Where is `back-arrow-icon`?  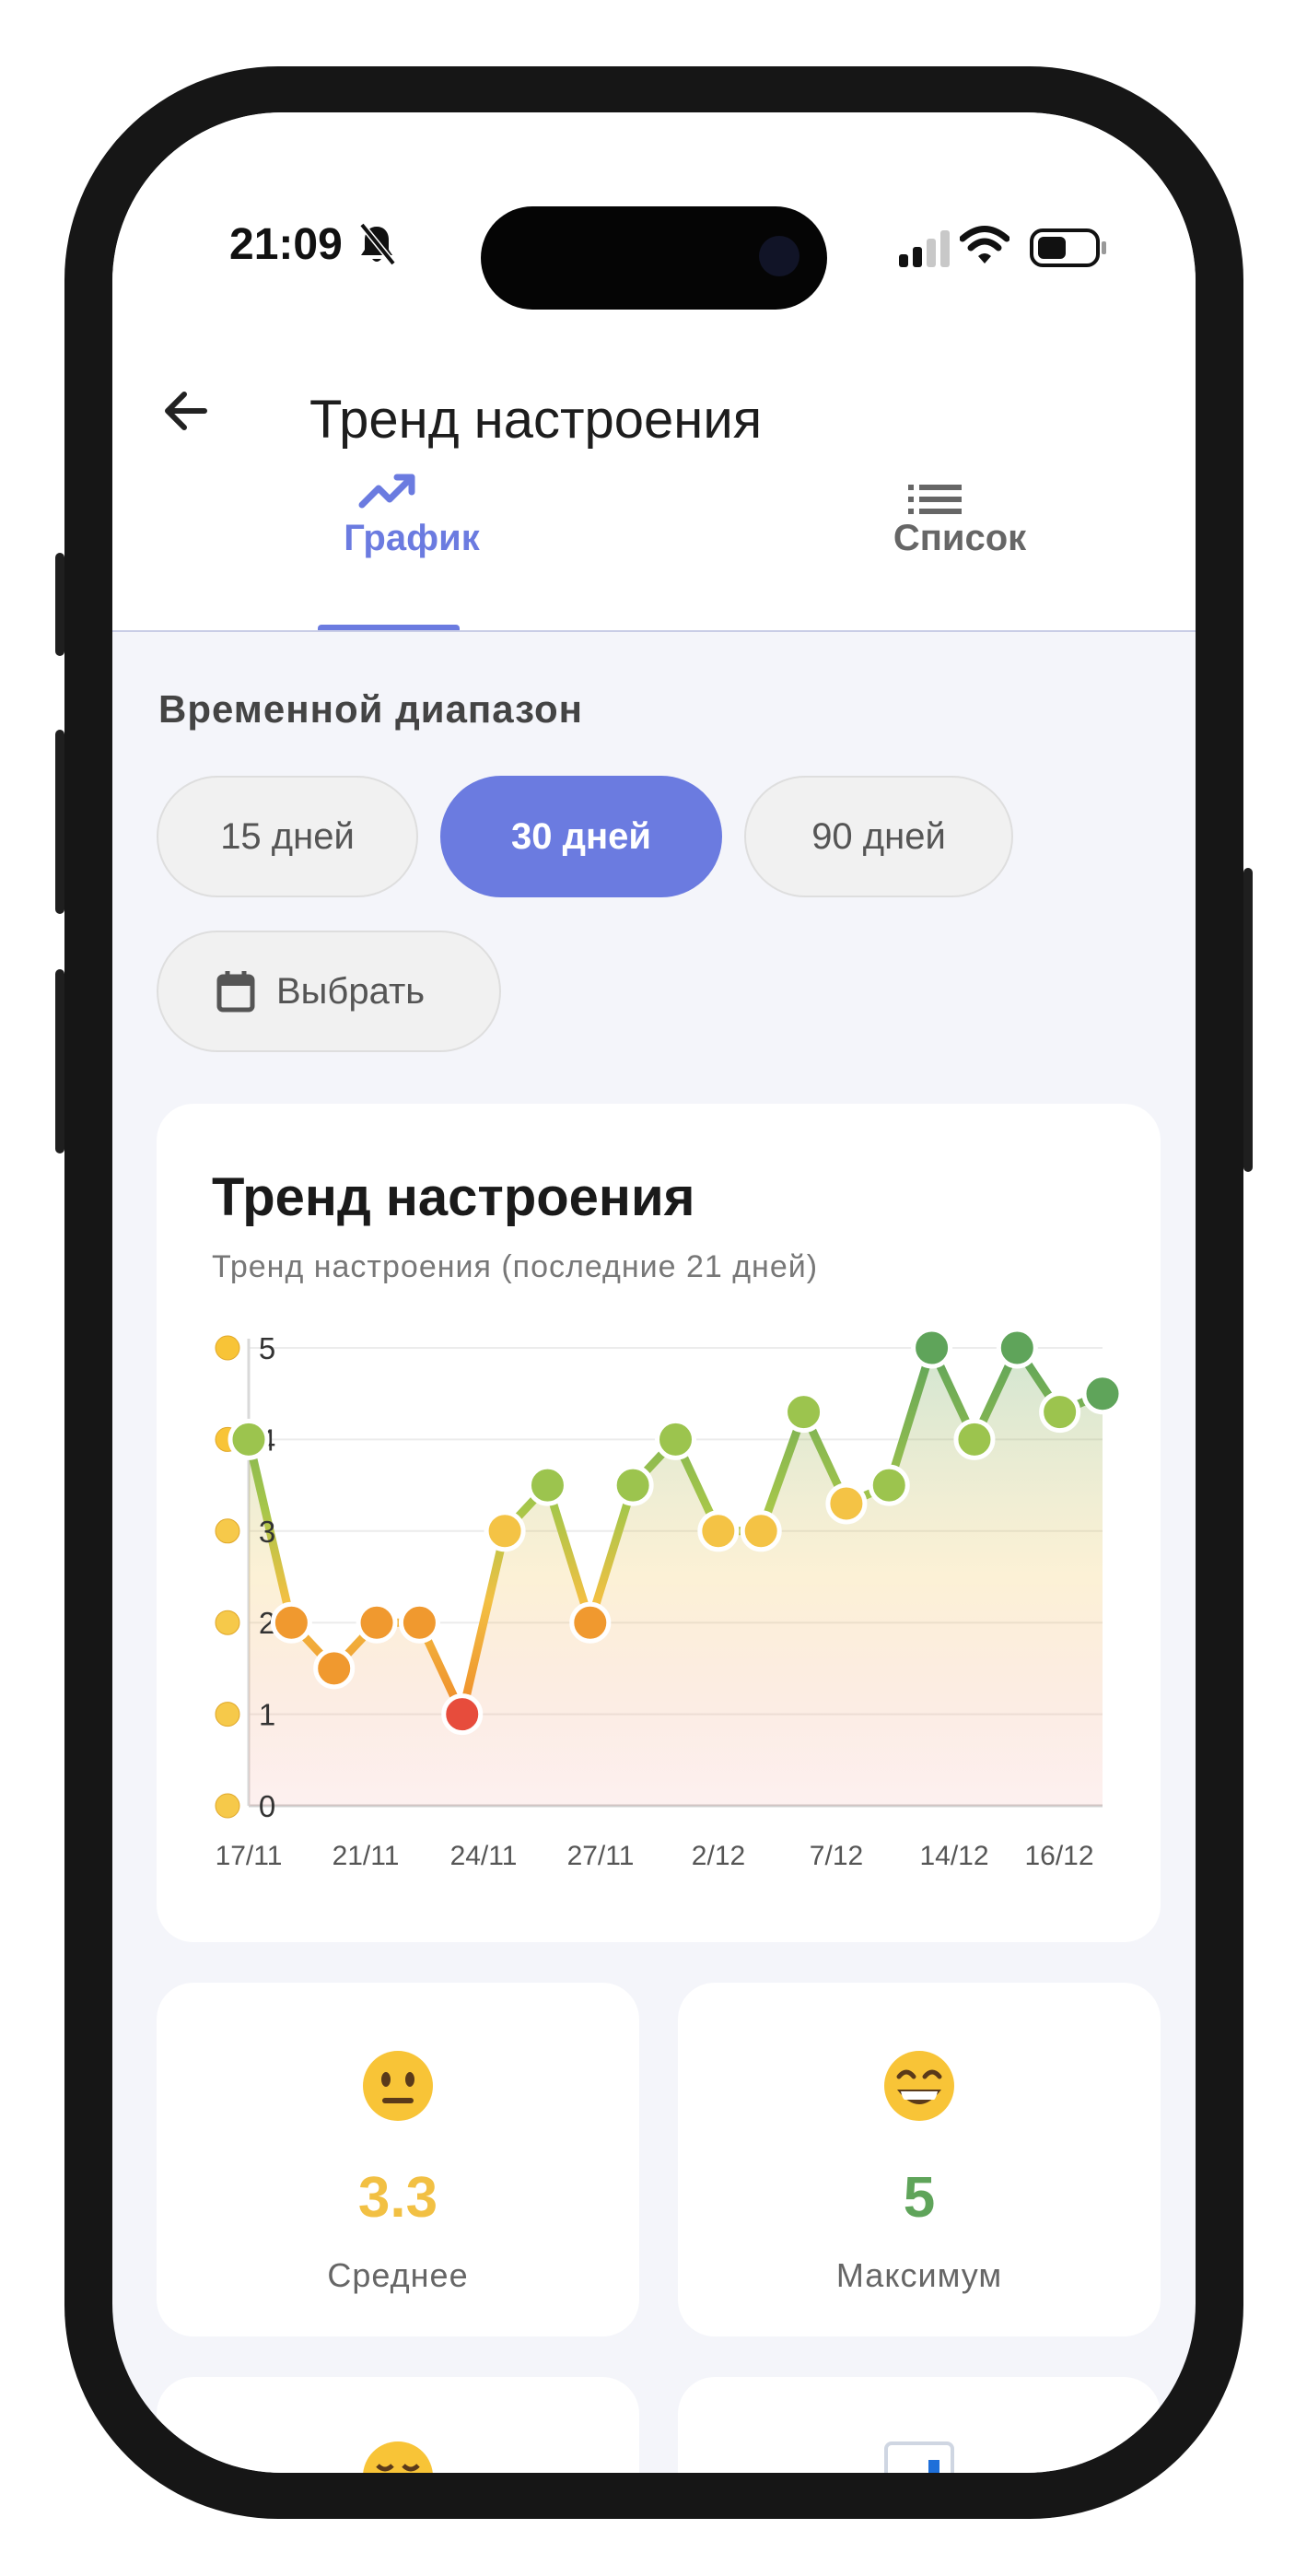
back-arrow-icon is located at coordinates (186, 410).